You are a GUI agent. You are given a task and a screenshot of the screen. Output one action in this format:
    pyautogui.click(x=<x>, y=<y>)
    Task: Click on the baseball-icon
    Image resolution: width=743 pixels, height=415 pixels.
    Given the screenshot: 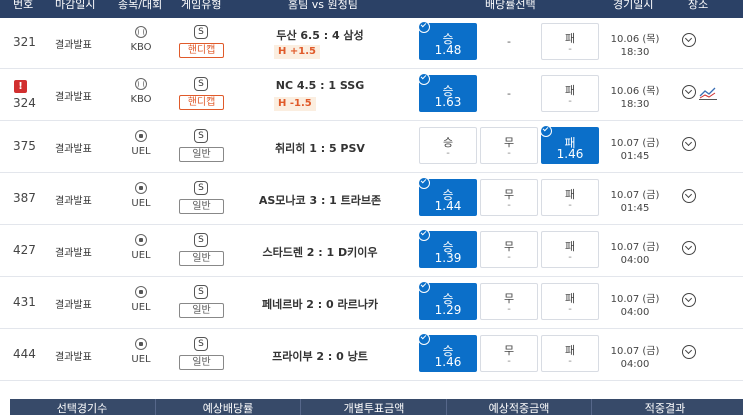 What is the action you would take?
    pyautogui.click(x=141, y=32)
    